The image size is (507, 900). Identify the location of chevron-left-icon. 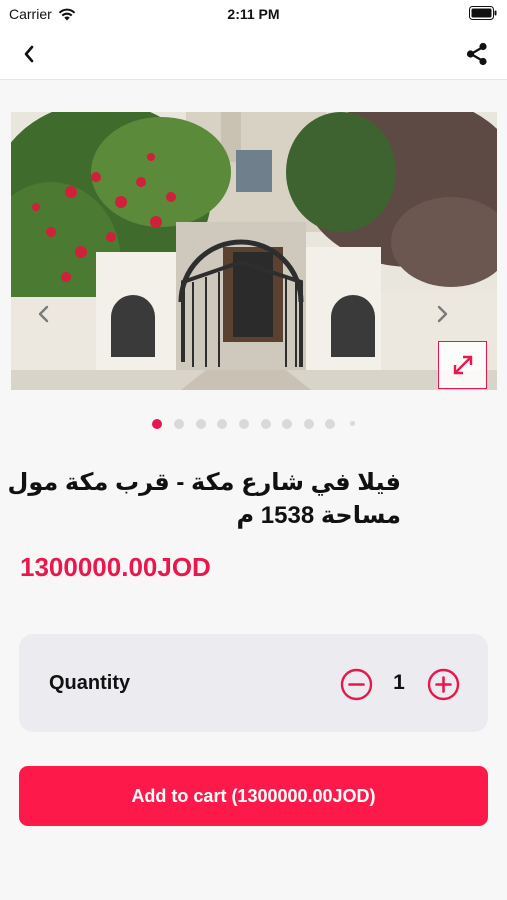
(29, 54).